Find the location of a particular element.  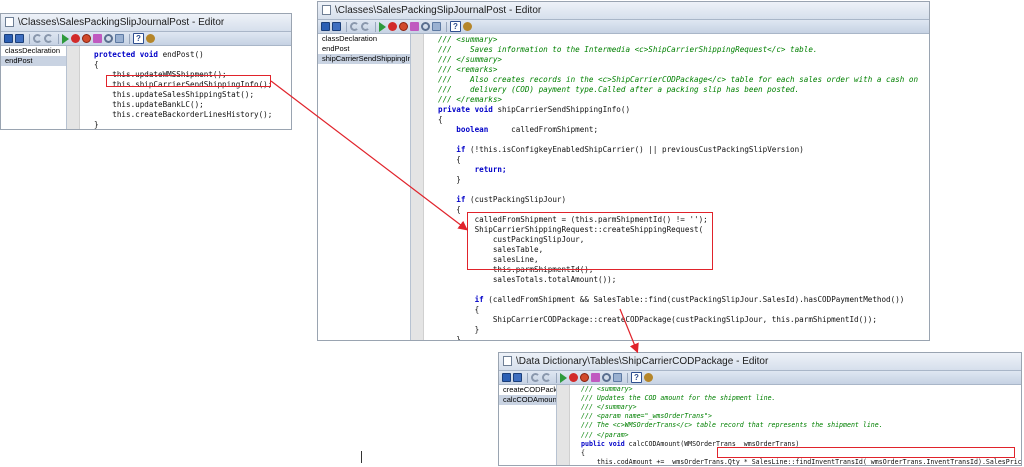

text-cursor is located at coordinates (361, 457).